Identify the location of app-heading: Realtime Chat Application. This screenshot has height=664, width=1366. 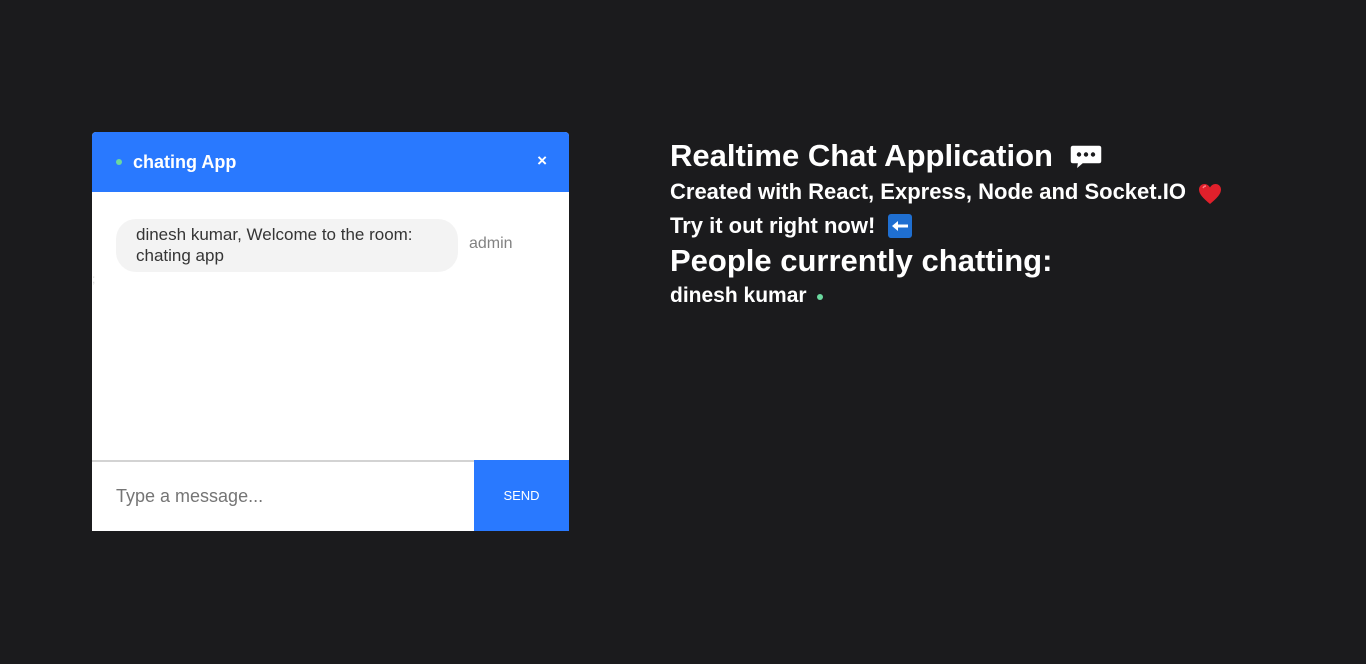
(946, 156).